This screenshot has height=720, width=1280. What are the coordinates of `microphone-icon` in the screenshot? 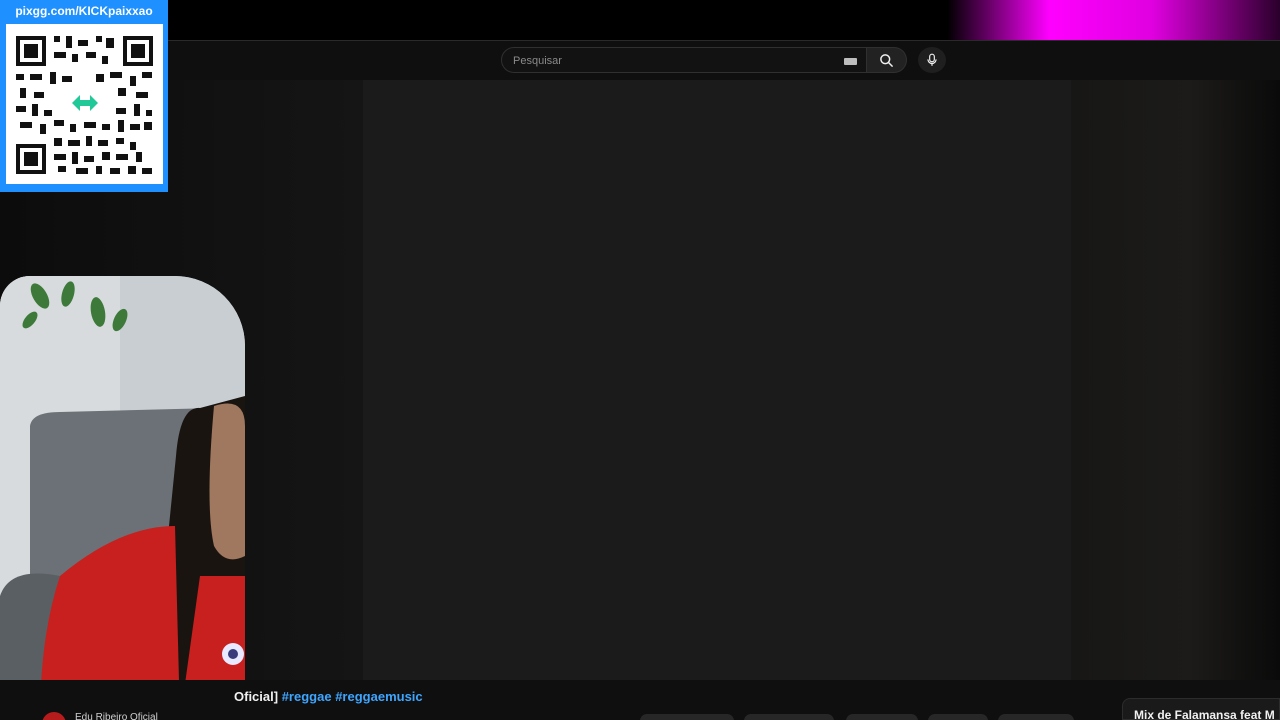 It's located at (932, 59).